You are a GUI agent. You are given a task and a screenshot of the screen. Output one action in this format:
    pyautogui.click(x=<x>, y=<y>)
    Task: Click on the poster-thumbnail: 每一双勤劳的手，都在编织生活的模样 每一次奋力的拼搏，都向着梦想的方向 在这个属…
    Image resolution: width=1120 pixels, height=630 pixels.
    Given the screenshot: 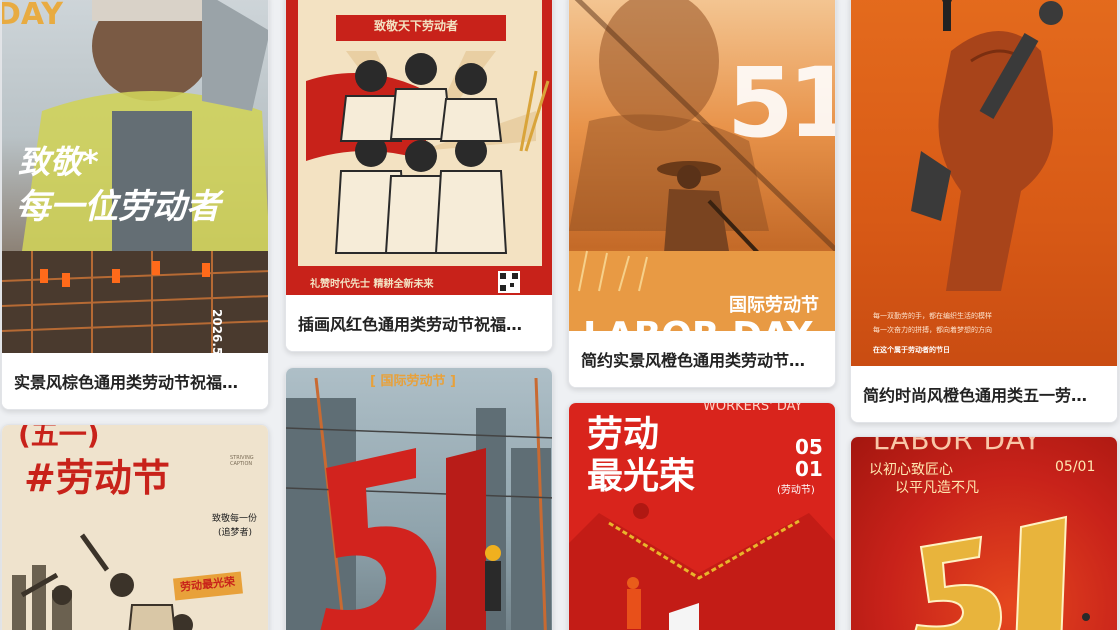 What is the action you would take?
    pyautogui.click(x=984, y=184)
    